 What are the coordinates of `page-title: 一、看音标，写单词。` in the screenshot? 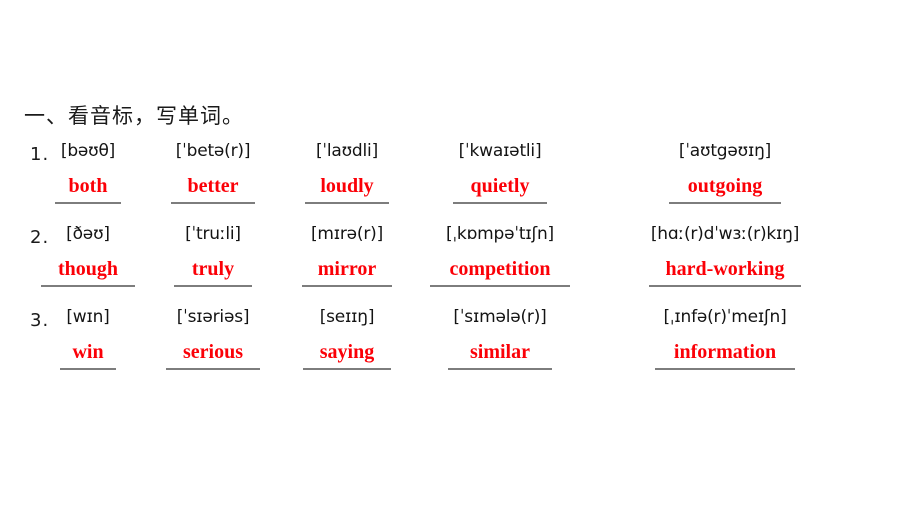 It's located at (134, 116).